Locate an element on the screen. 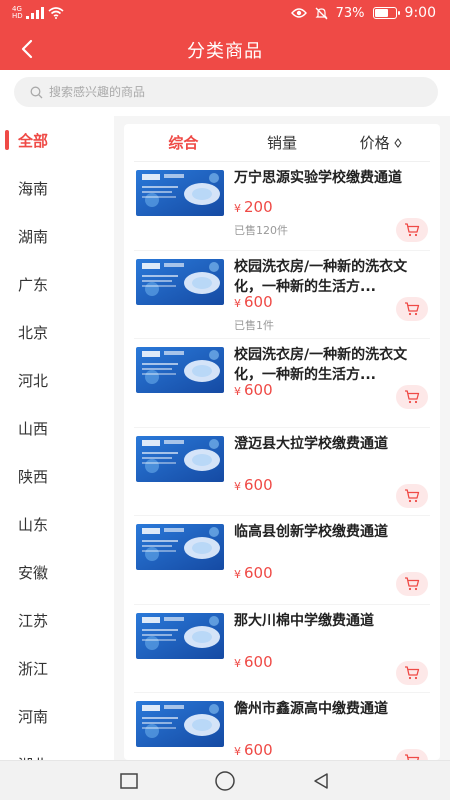  sidebar-item-hubei: 湖北 is located at coordinates (57, 750).